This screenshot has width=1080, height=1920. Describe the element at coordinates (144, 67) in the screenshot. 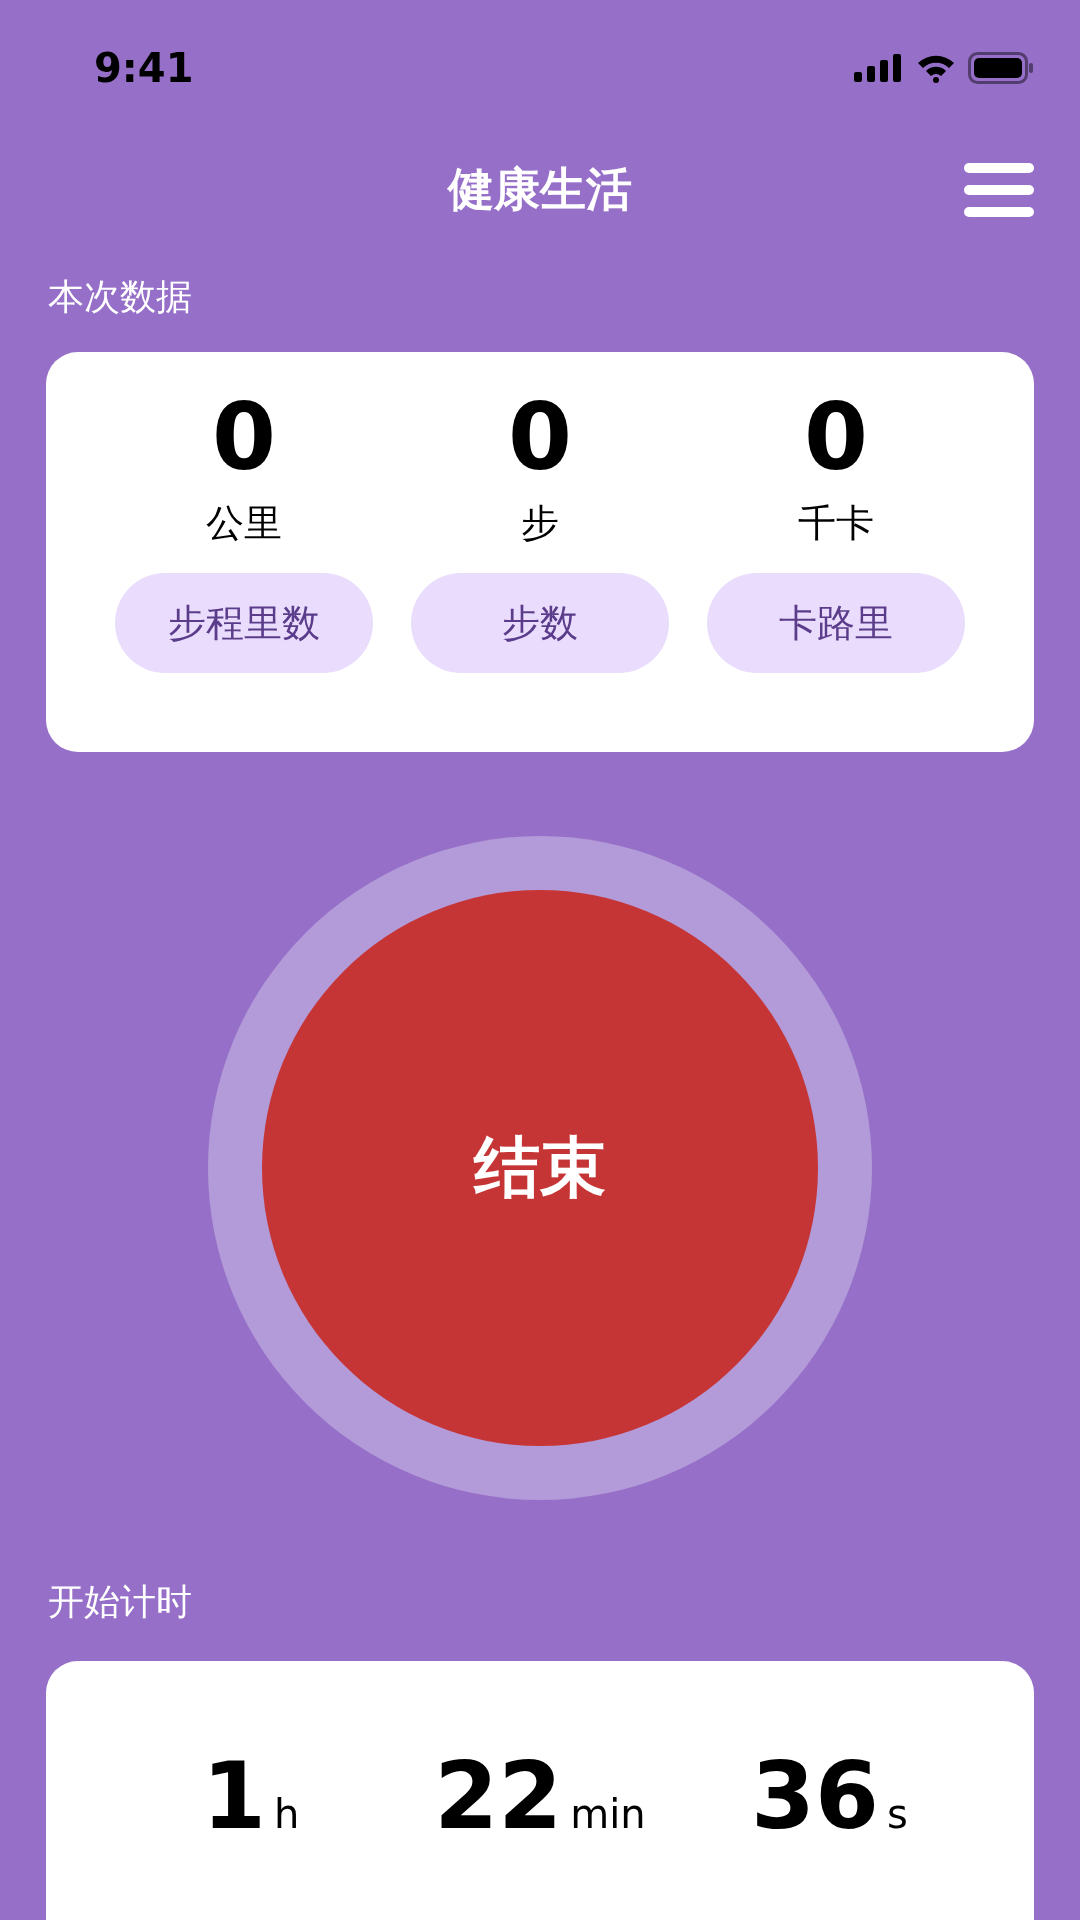

I see `status-time: 9:41` at that location.